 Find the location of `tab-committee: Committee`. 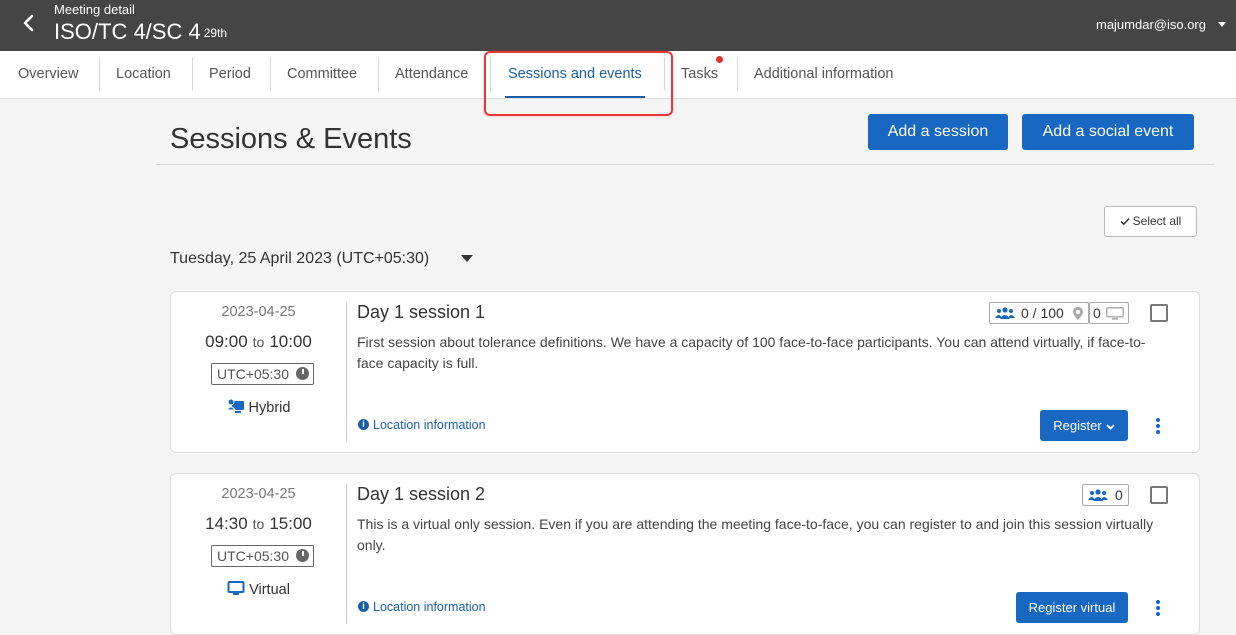

tab-committee: Committee is located at coordinates (322, 74).